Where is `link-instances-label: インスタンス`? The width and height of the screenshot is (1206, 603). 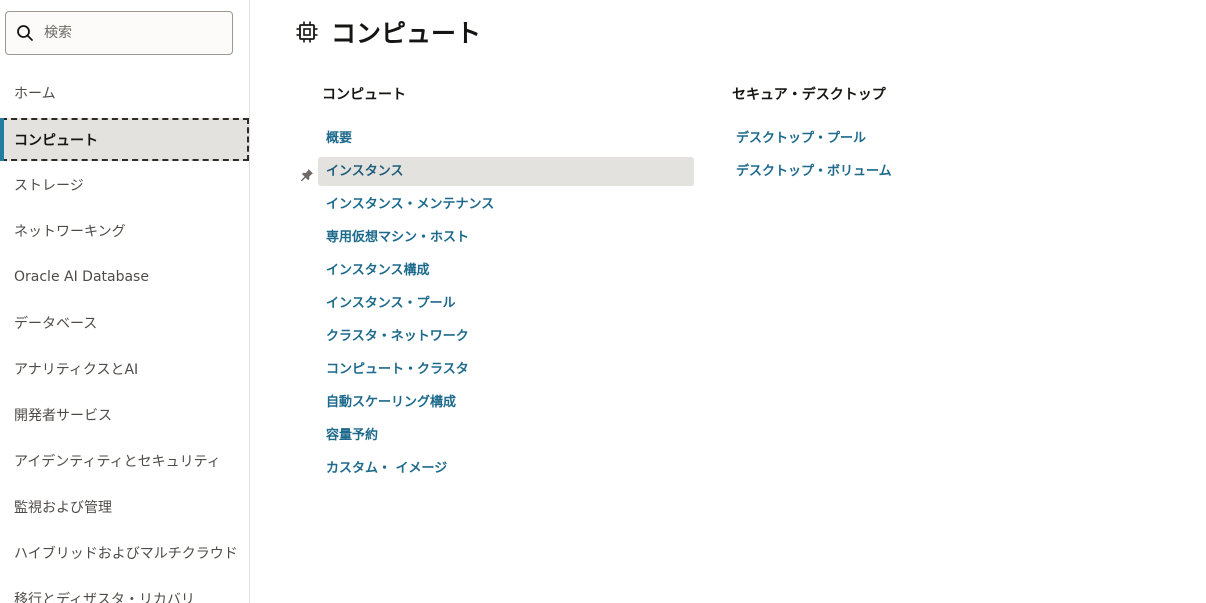 link-instances-label: インスタンス is located at coordinates (365, 171).